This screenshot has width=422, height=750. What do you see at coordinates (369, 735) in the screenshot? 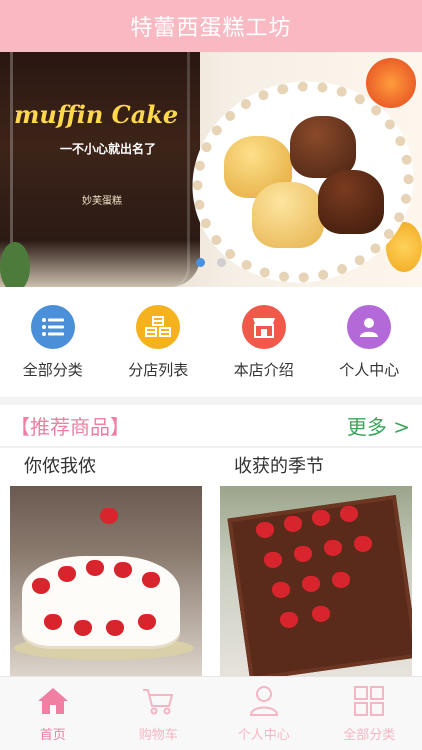
I see `tab-label: 全部分类` at bounding box center [369, 735].